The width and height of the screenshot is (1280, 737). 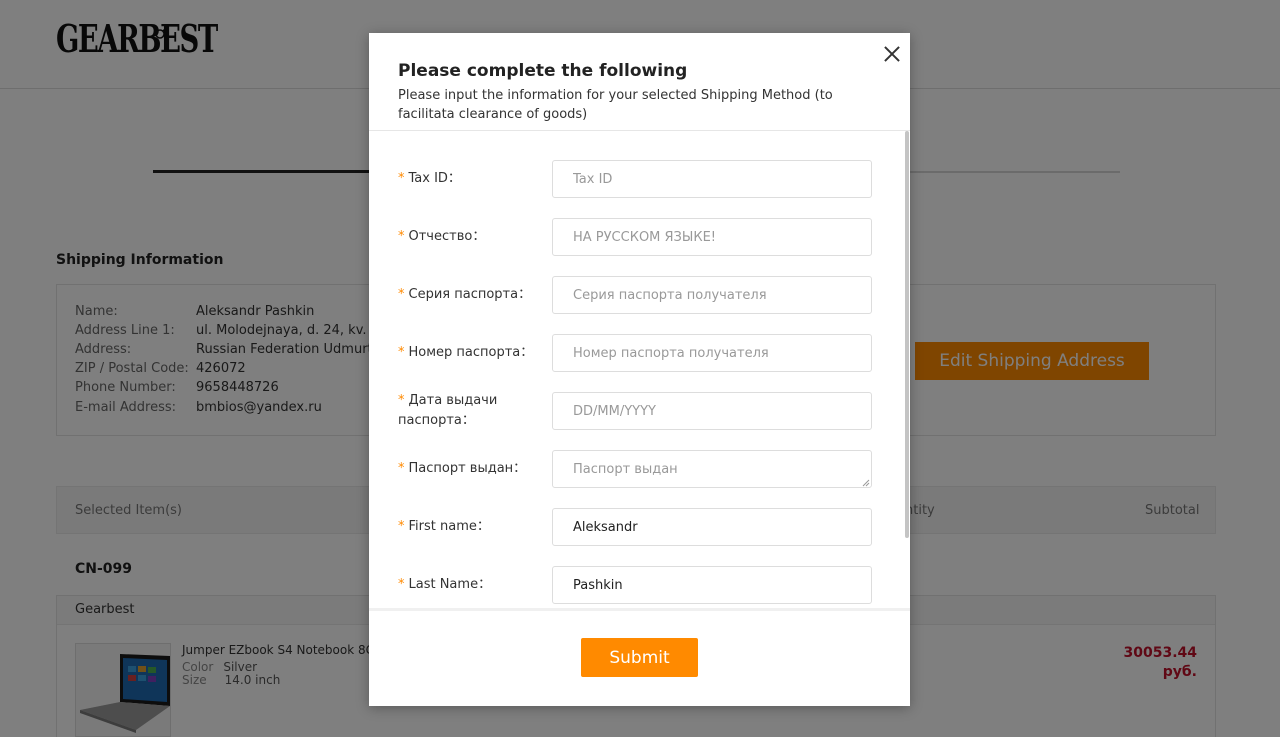 What do you see at coordinates (712, 527) in the screenshot?
I see `first-name-input` at bounding box center [712, 527].